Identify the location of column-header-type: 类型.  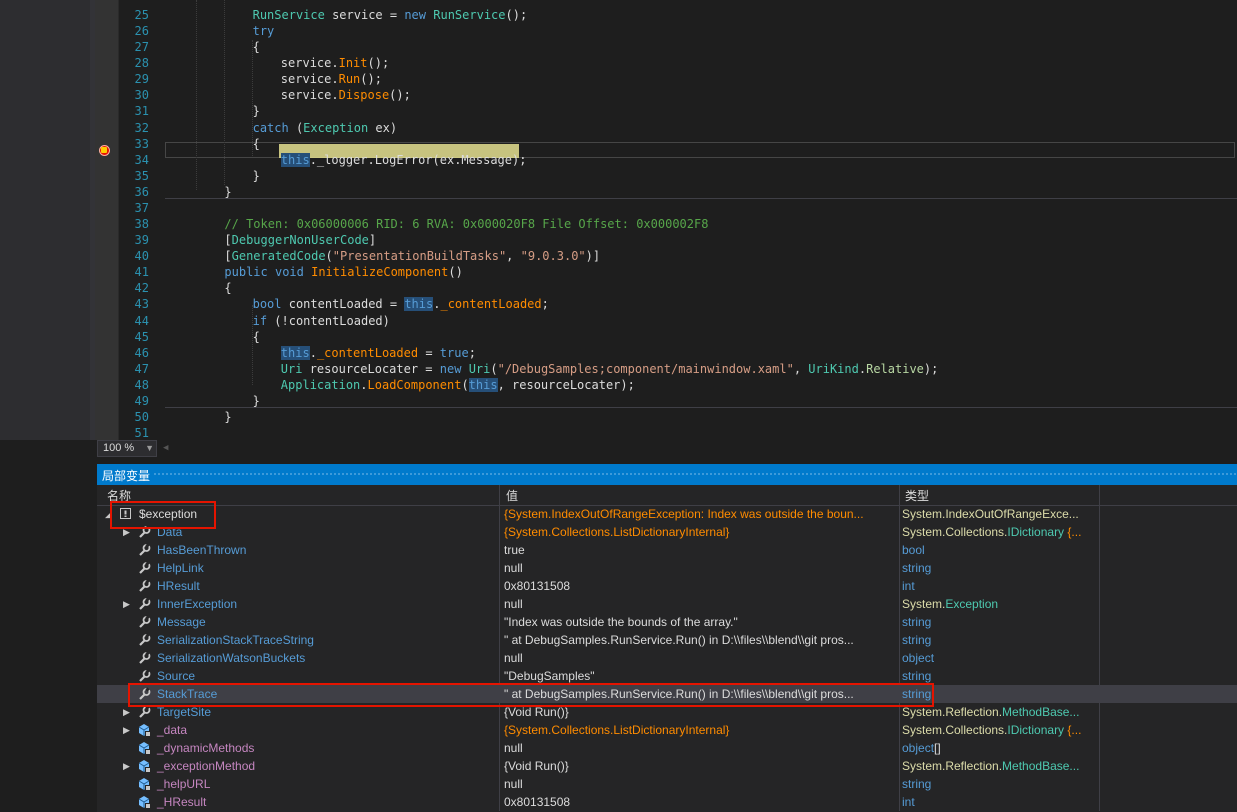
(917, 495).